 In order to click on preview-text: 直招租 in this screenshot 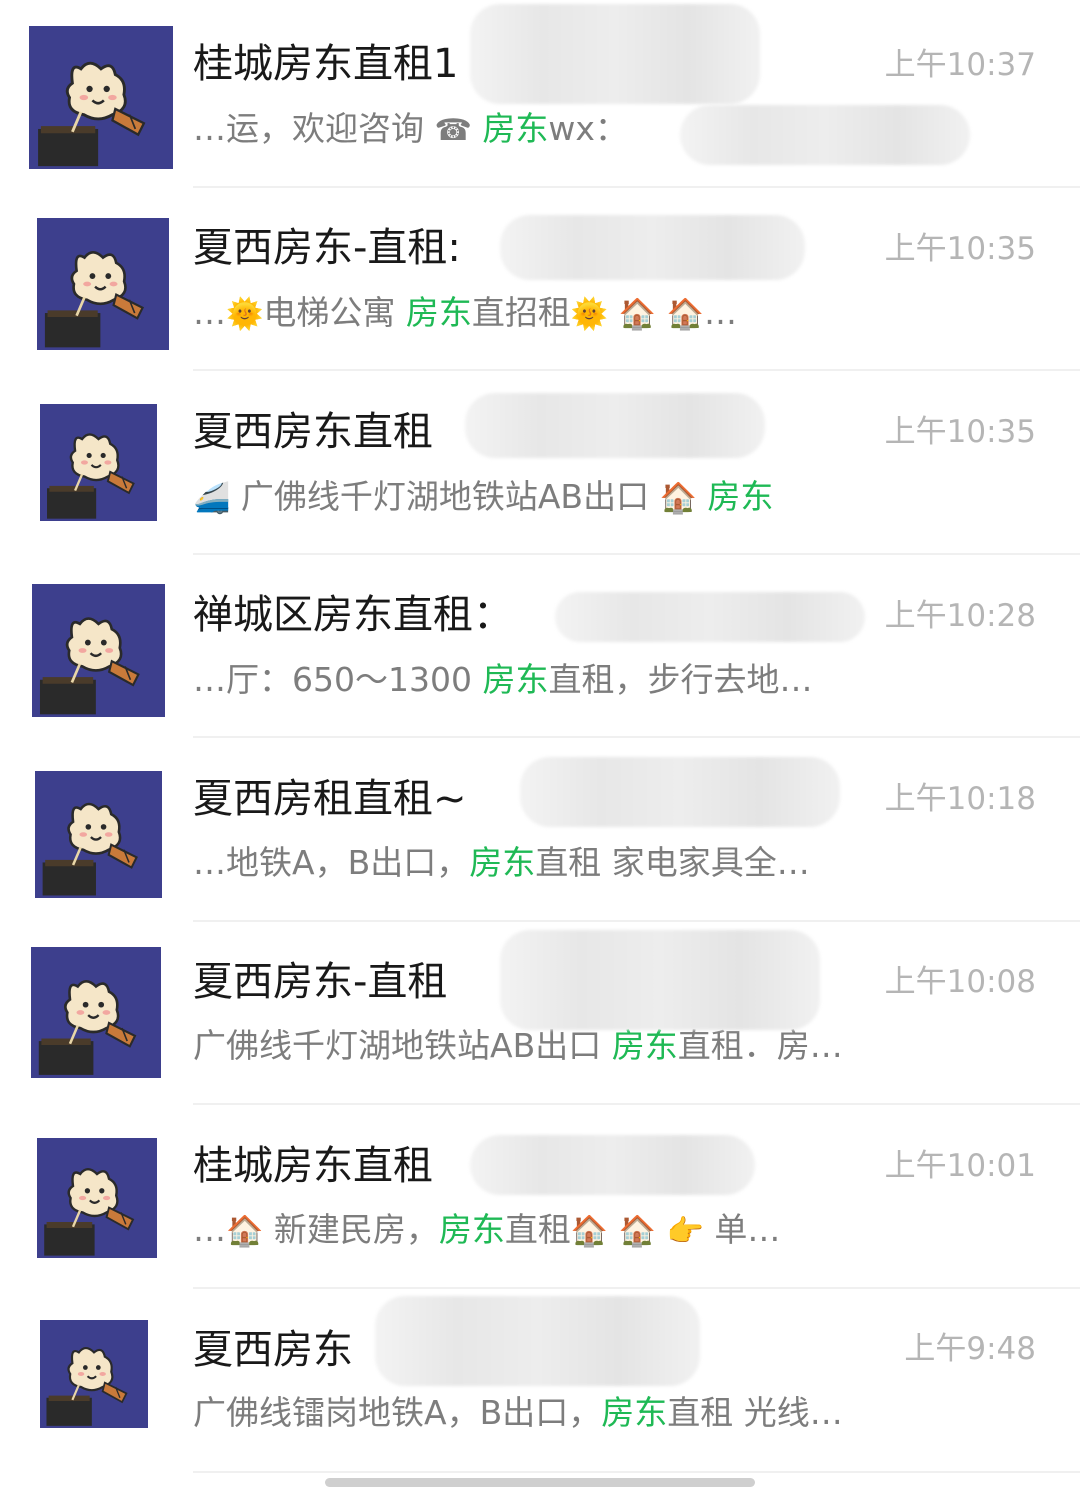, I will do `click(521, 312)`.